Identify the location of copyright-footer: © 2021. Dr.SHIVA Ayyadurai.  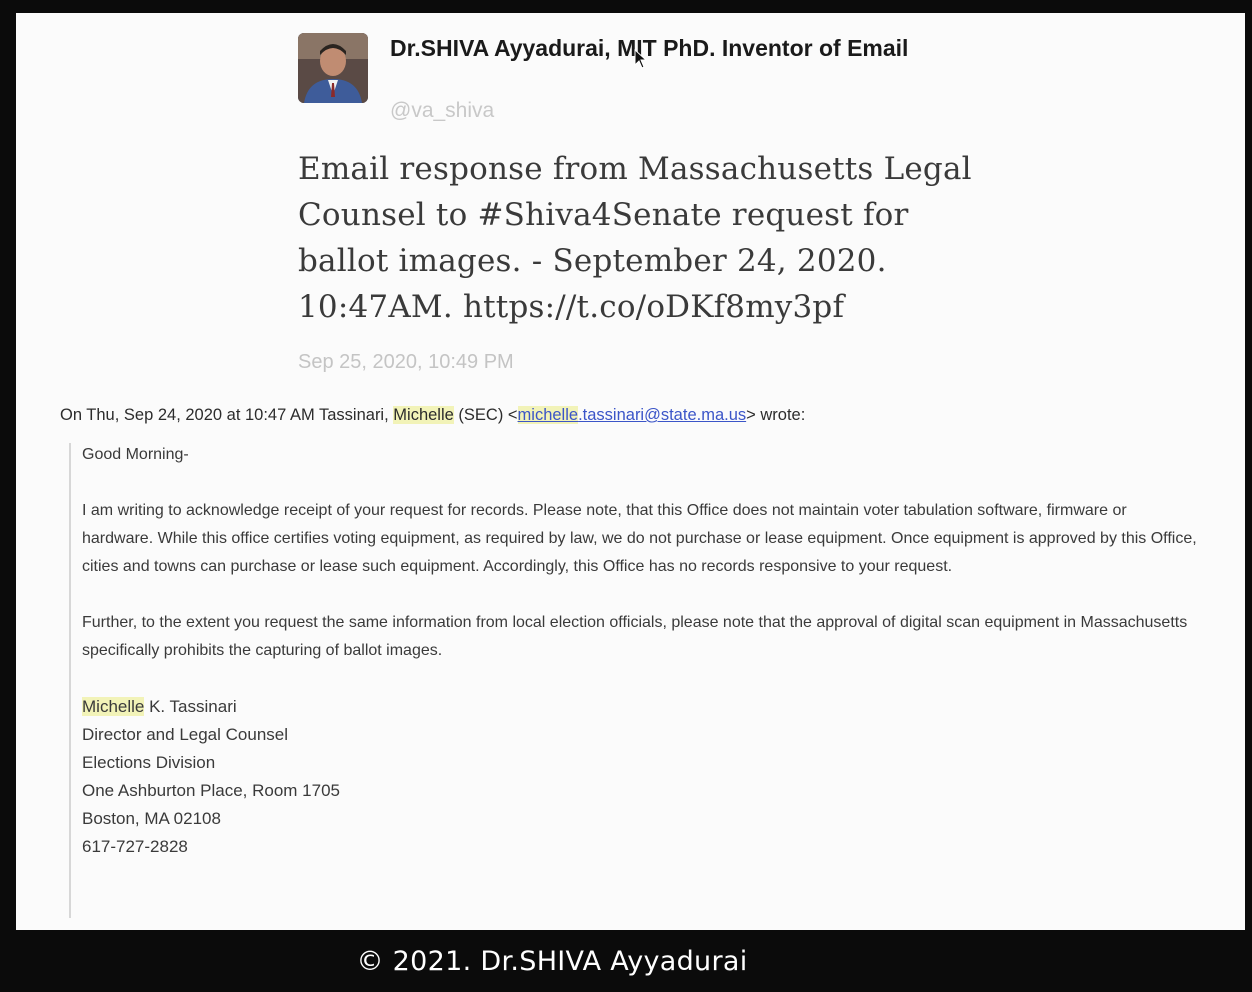
(552, 961).